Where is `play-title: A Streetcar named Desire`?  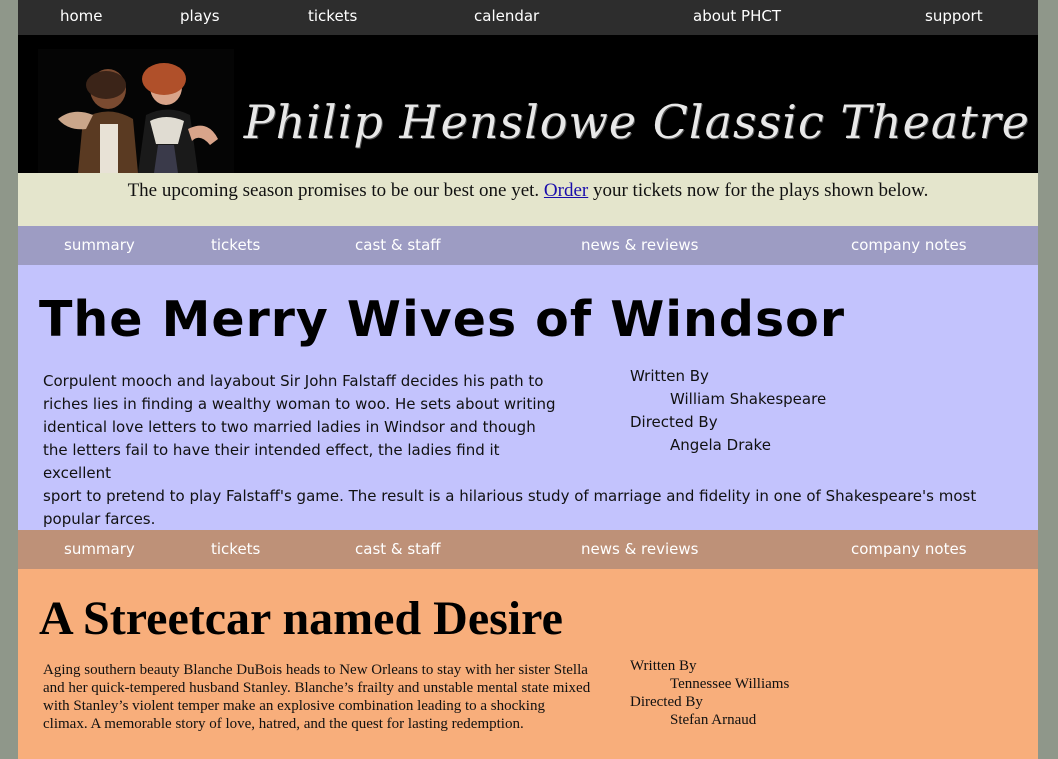
play-title: A Streetcar named Desire is located at coordinates (301, 618).